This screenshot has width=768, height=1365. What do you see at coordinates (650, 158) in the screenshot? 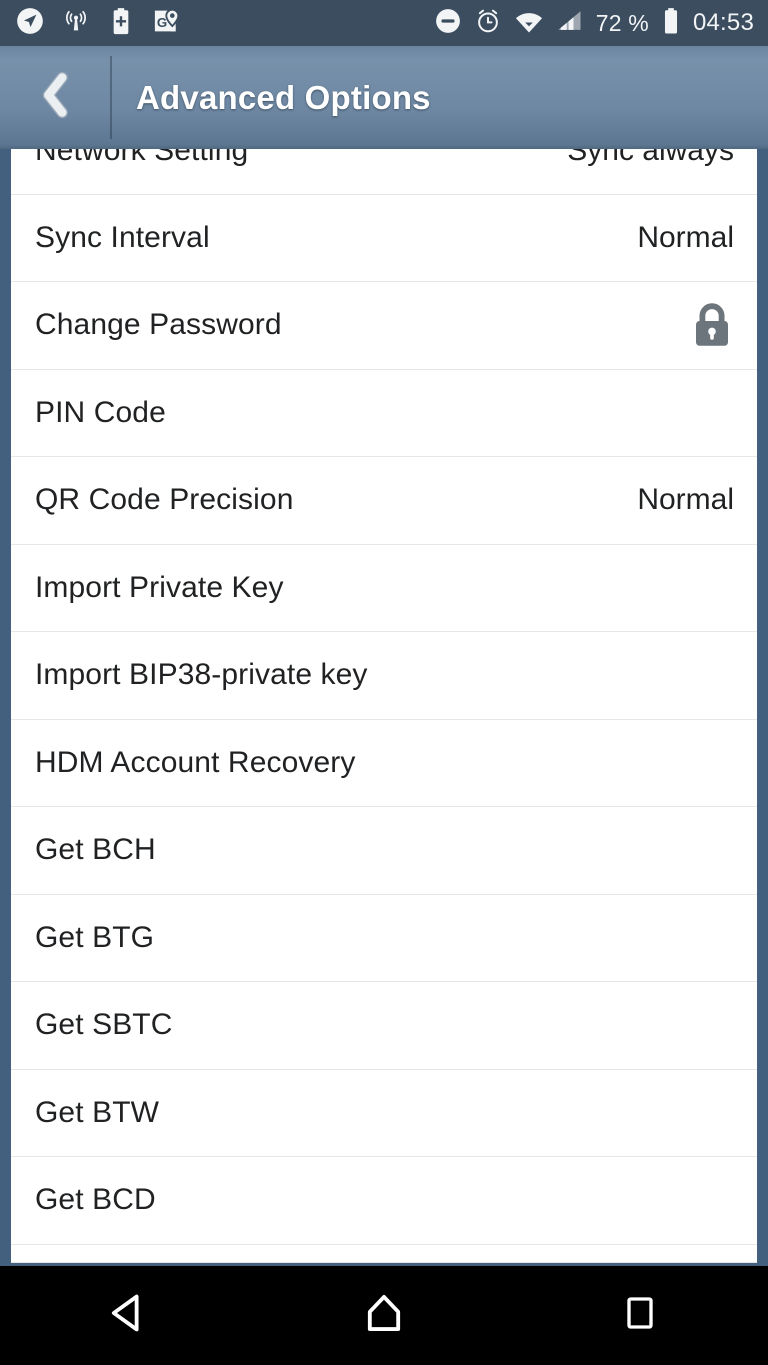
I see `settings-row-value: Sync always` at bounding box center [650, 158].